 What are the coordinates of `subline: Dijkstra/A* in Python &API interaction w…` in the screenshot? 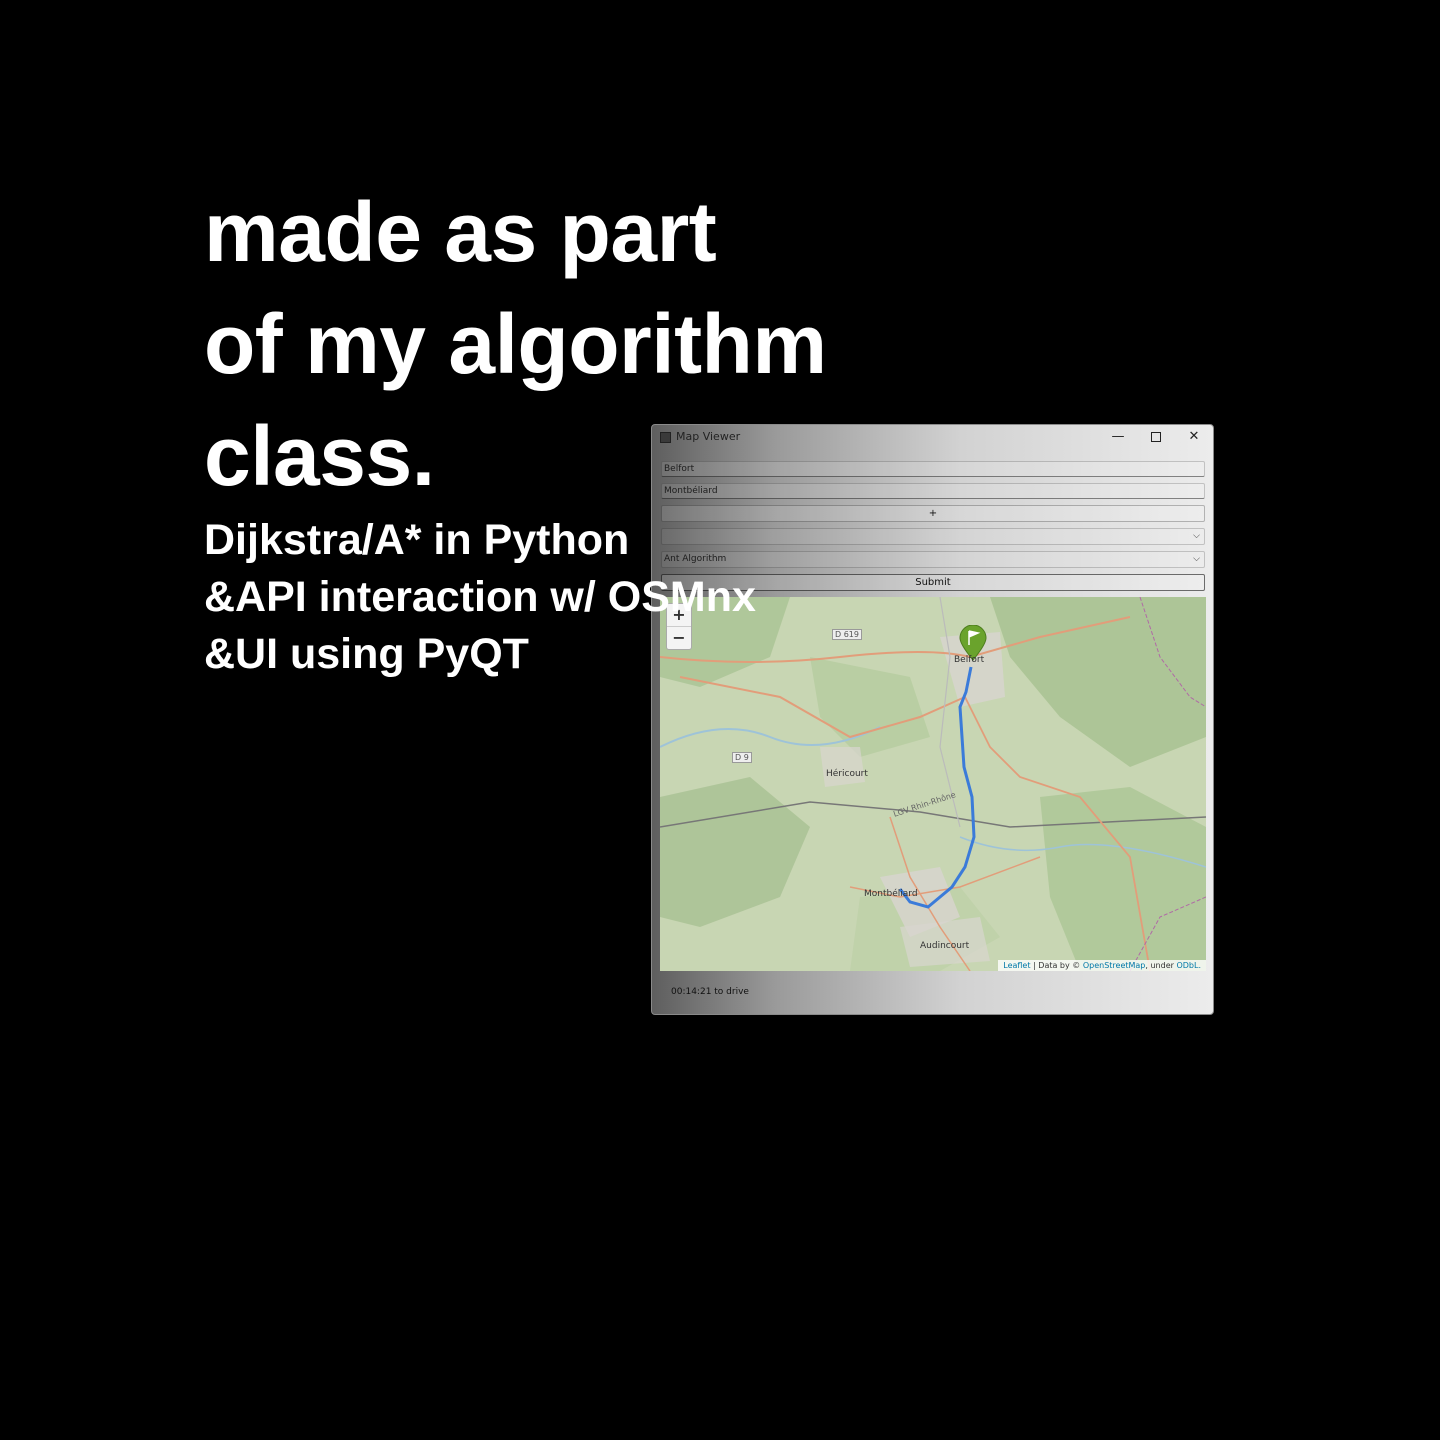 It's located at (480, 597).